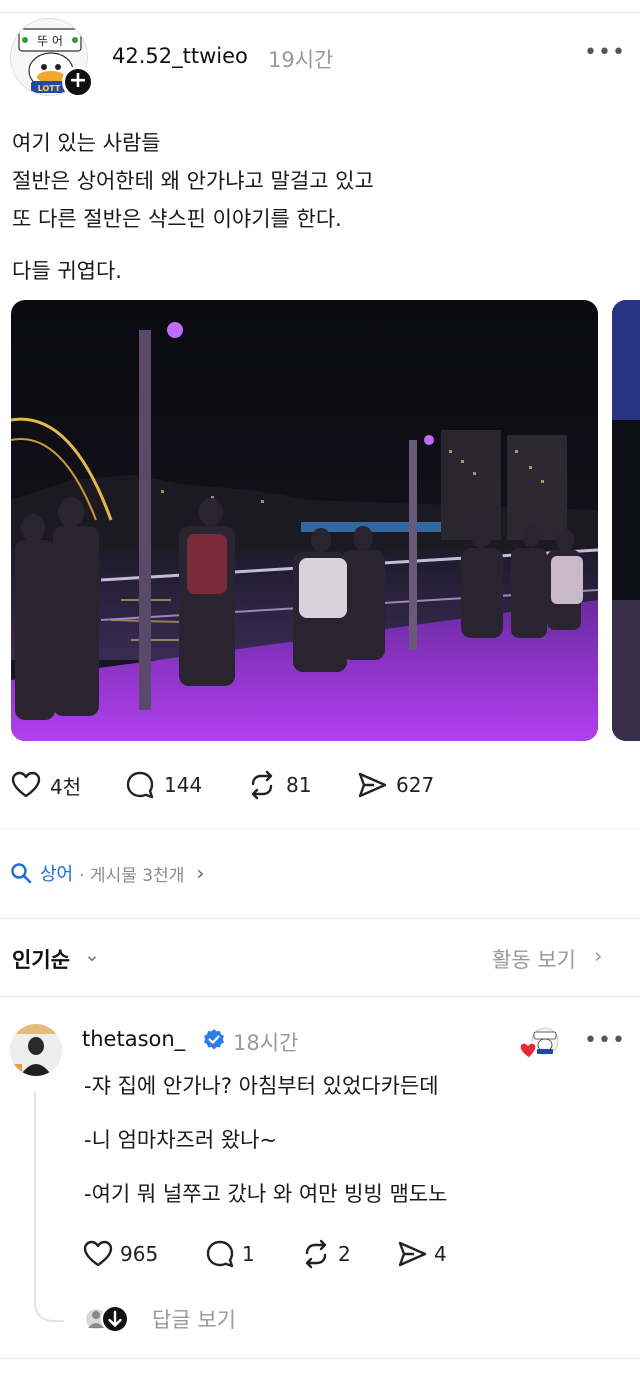  I want to click on search-icon, so click(21, 873).